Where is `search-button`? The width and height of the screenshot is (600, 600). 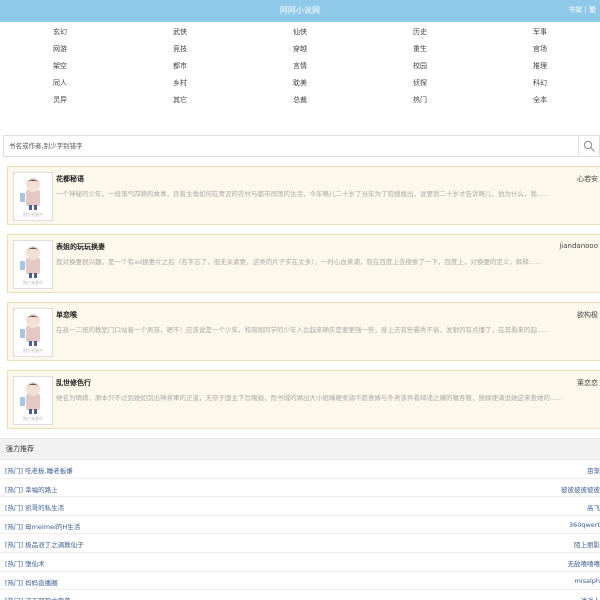 search-button is located at coordinates (588, 146).